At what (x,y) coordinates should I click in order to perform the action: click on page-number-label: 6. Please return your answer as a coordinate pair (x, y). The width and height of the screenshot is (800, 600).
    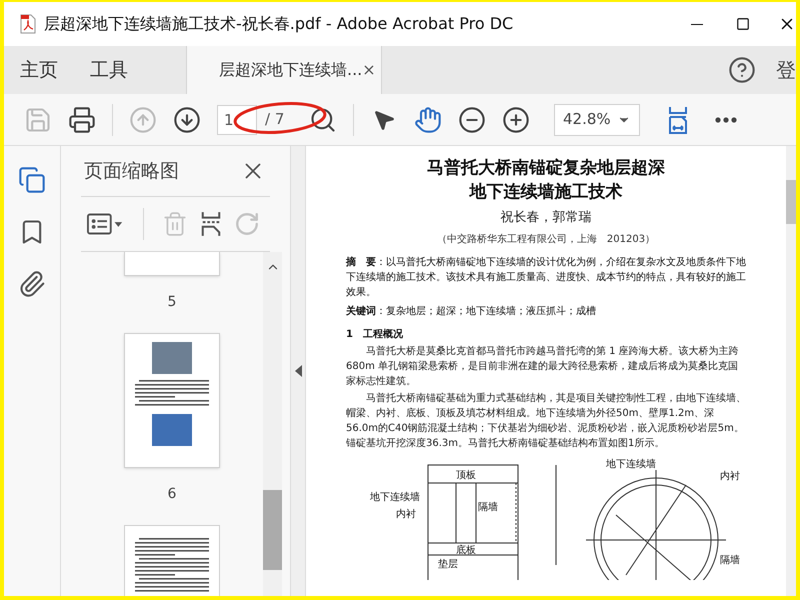
    Looking at the image, I should click on (172, 494).